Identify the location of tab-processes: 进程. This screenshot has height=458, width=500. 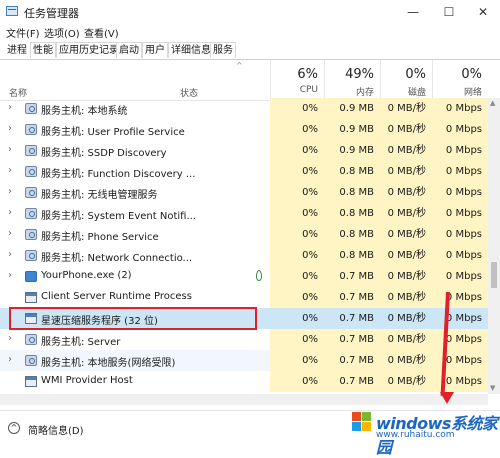
(17, 50).